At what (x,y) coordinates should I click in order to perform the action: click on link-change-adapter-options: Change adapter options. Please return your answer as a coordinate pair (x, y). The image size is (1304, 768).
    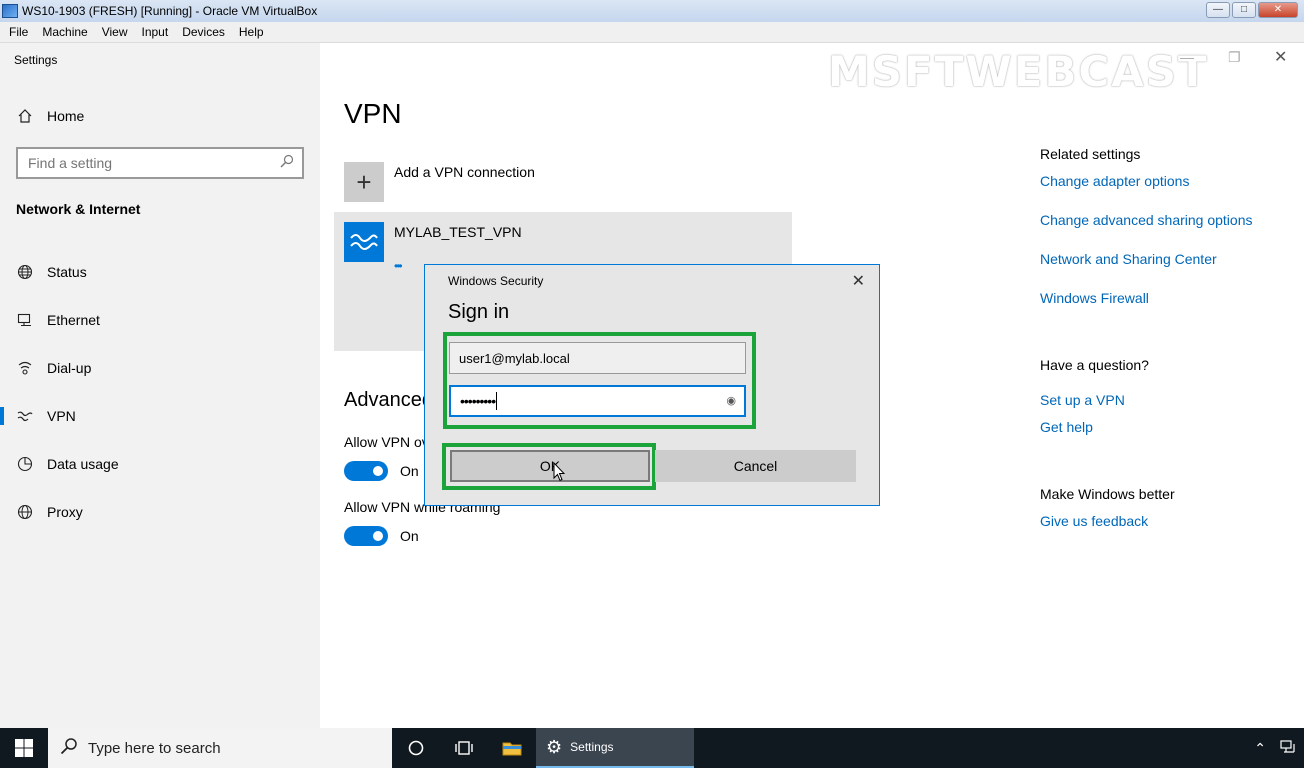
    Looking at the image, I should click on (1114, 181).